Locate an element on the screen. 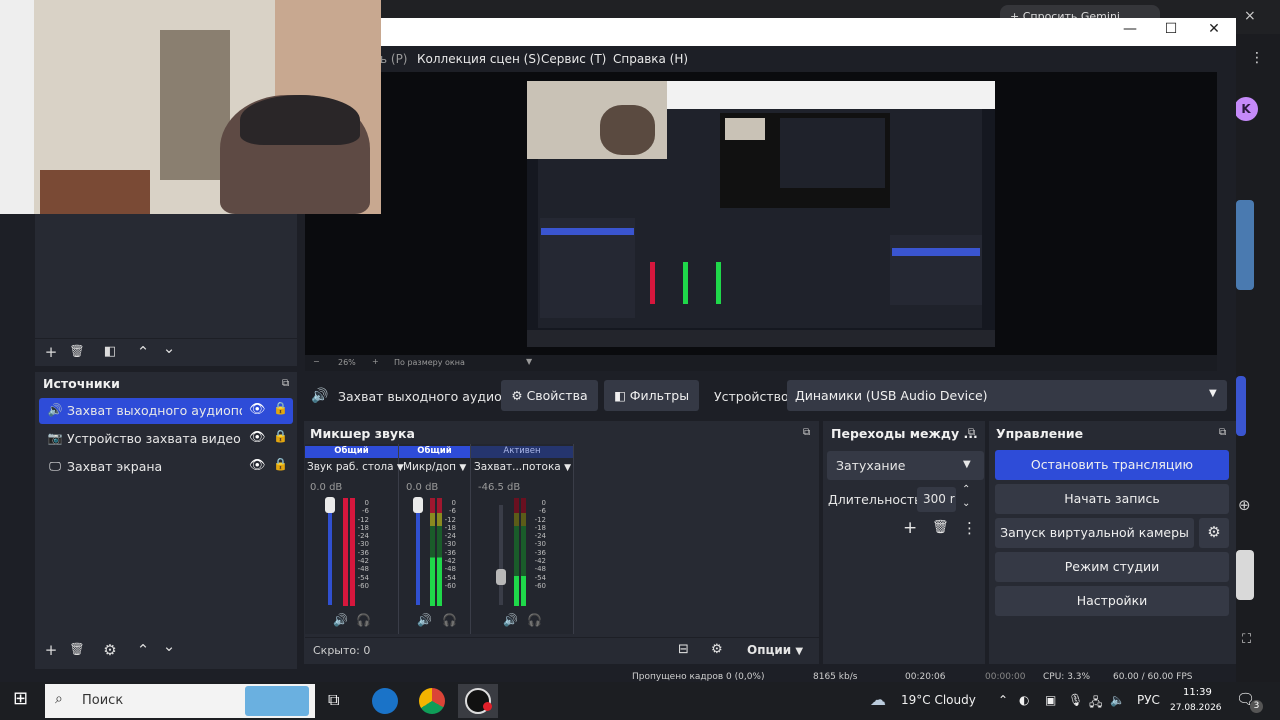 The width and height of the screenshot is (1280, 720). zoom-in-button: + is located at coordinates (375, 361).